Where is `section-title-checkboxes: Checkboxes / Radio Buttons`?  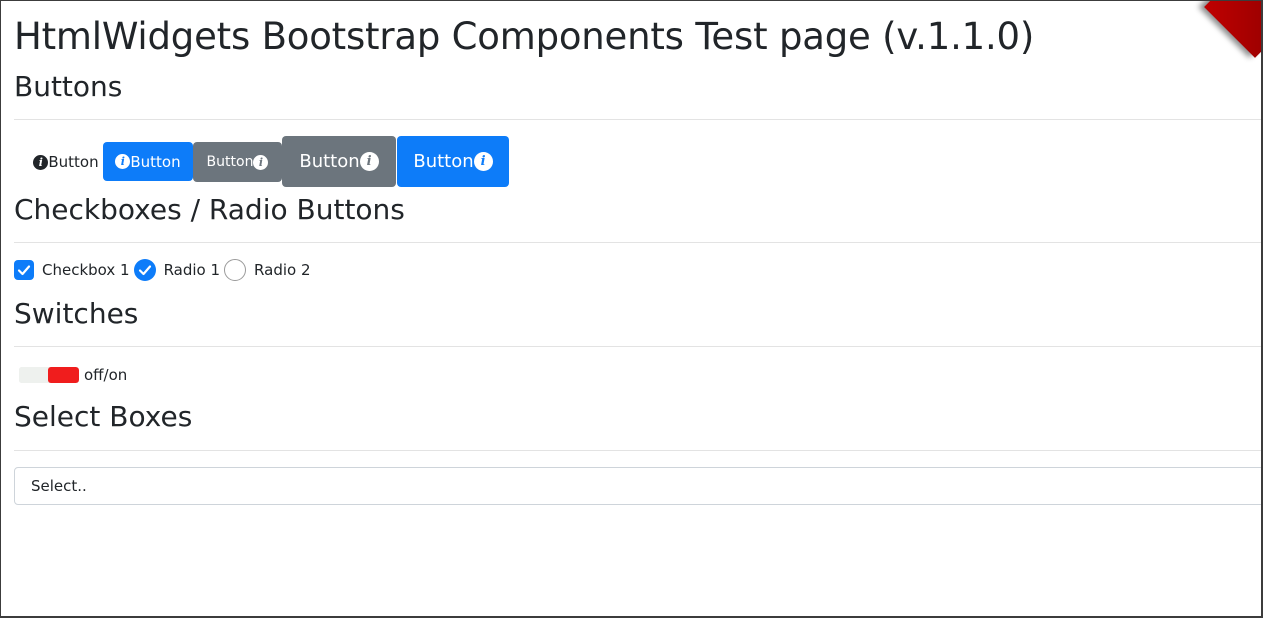
section-title-checkboxes: Checkboxes / Radio Buttons is located at coordinates (209, 209).